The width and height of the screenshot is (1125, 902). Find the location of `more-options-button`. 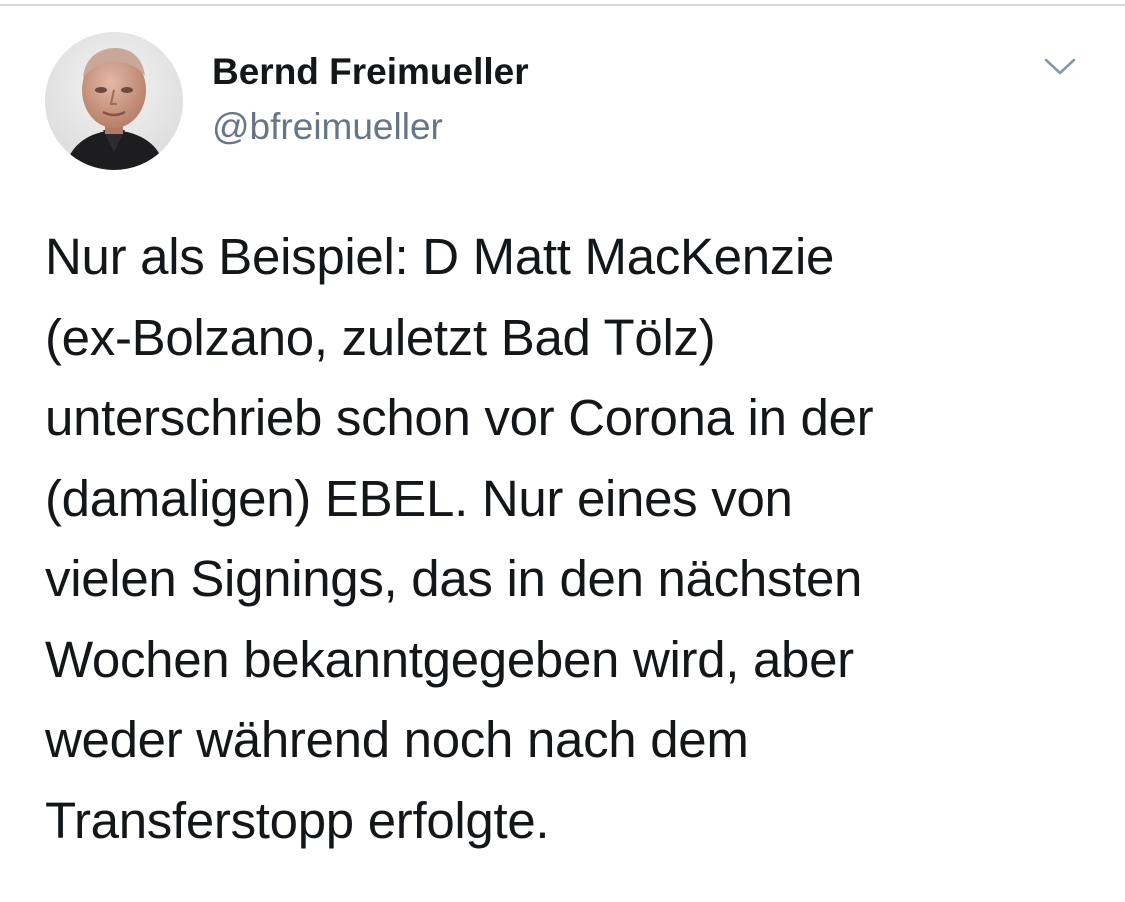

more-options-button is located at coordinates (1060, 67).